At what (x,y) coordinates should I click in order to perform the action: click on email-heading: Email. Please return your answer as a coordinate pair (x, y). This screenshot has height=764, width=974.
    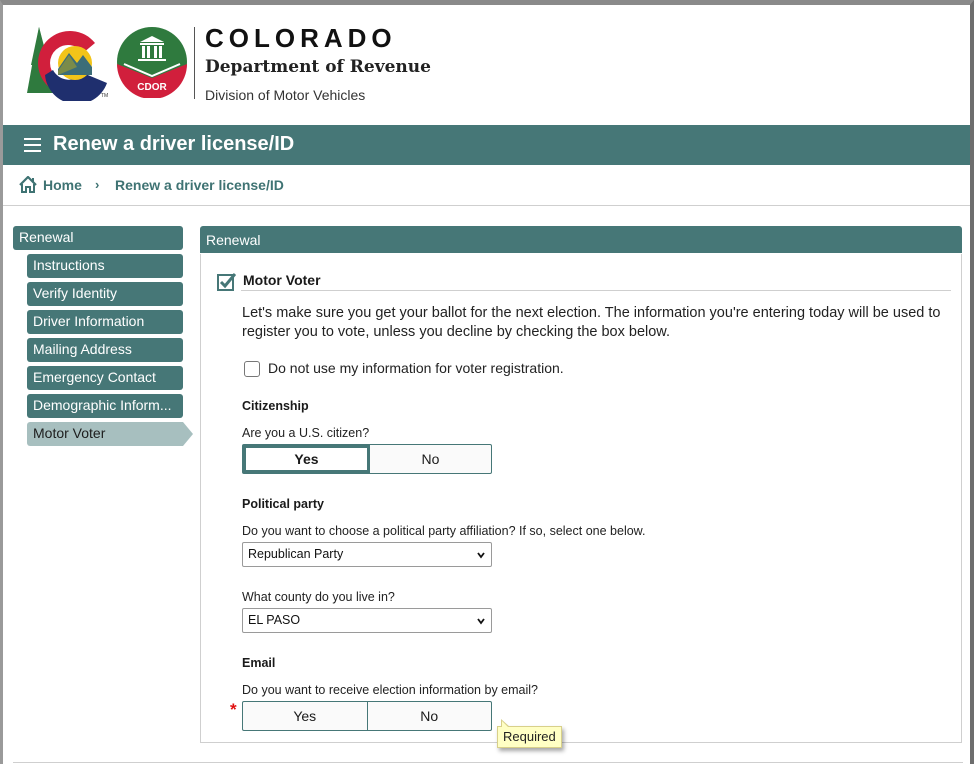
    Looking at the image, I should click on (259, 663).